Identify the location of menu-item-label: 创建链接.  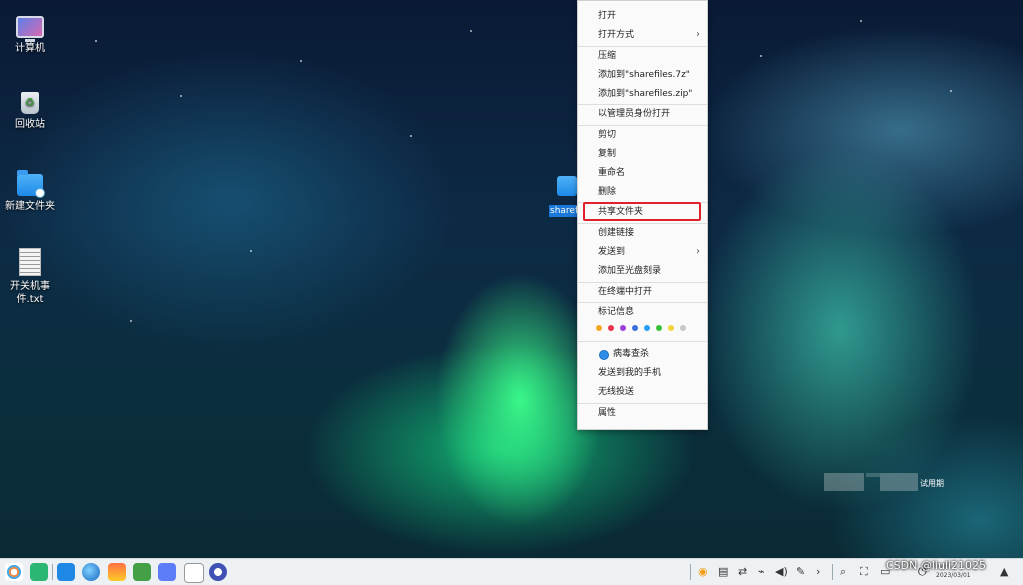
(616, 233).